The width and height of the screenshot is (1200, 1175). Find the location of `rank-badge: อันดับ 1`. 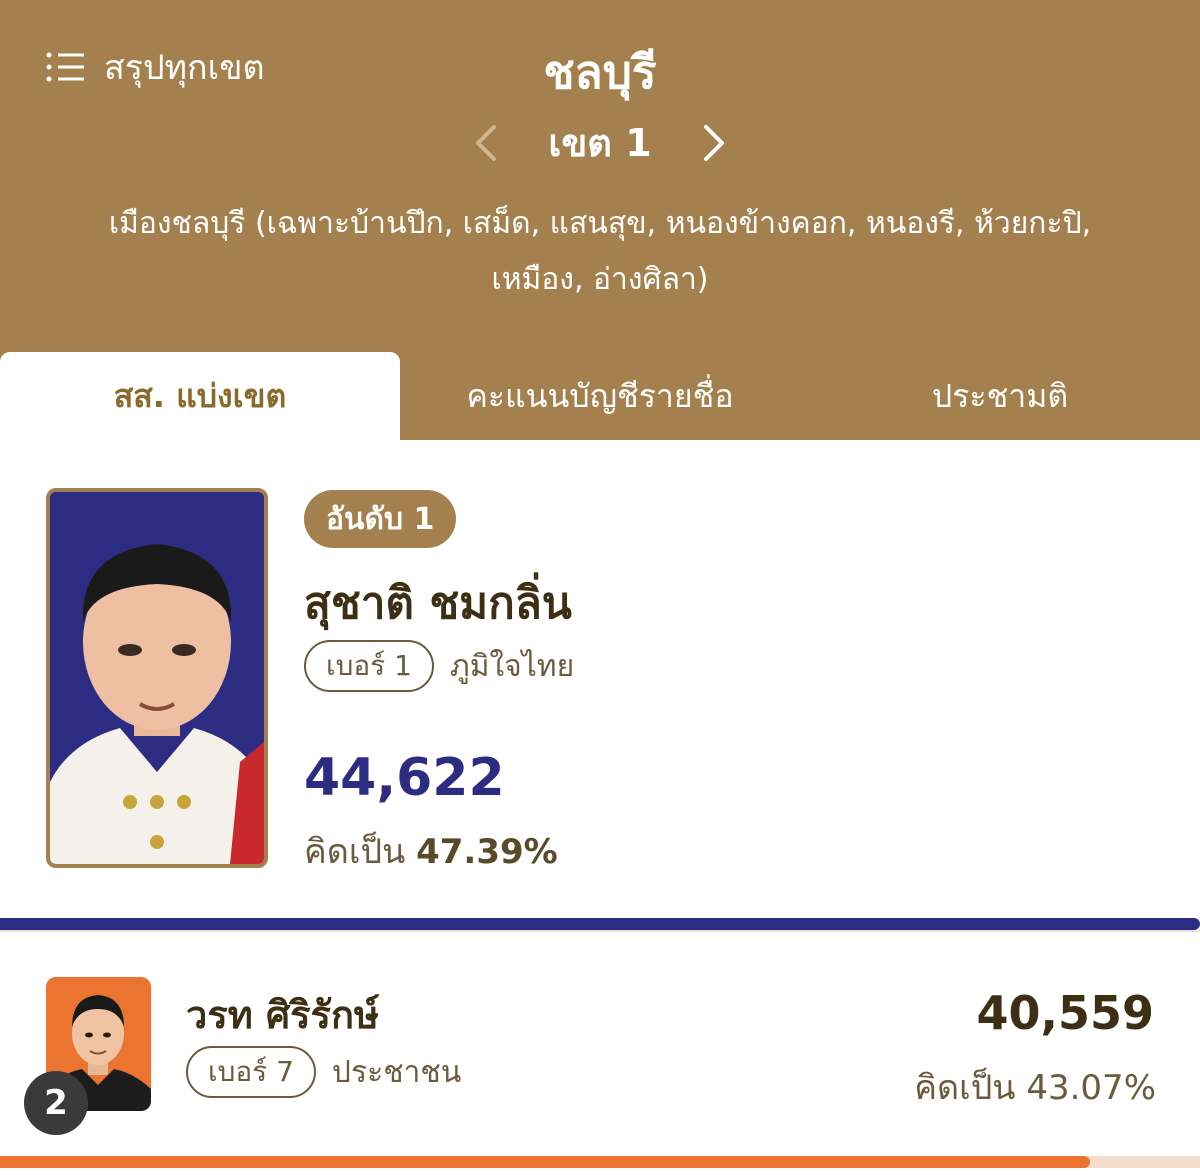

rank-badge: อันดับ 1 is located at coordinates (380, 519).